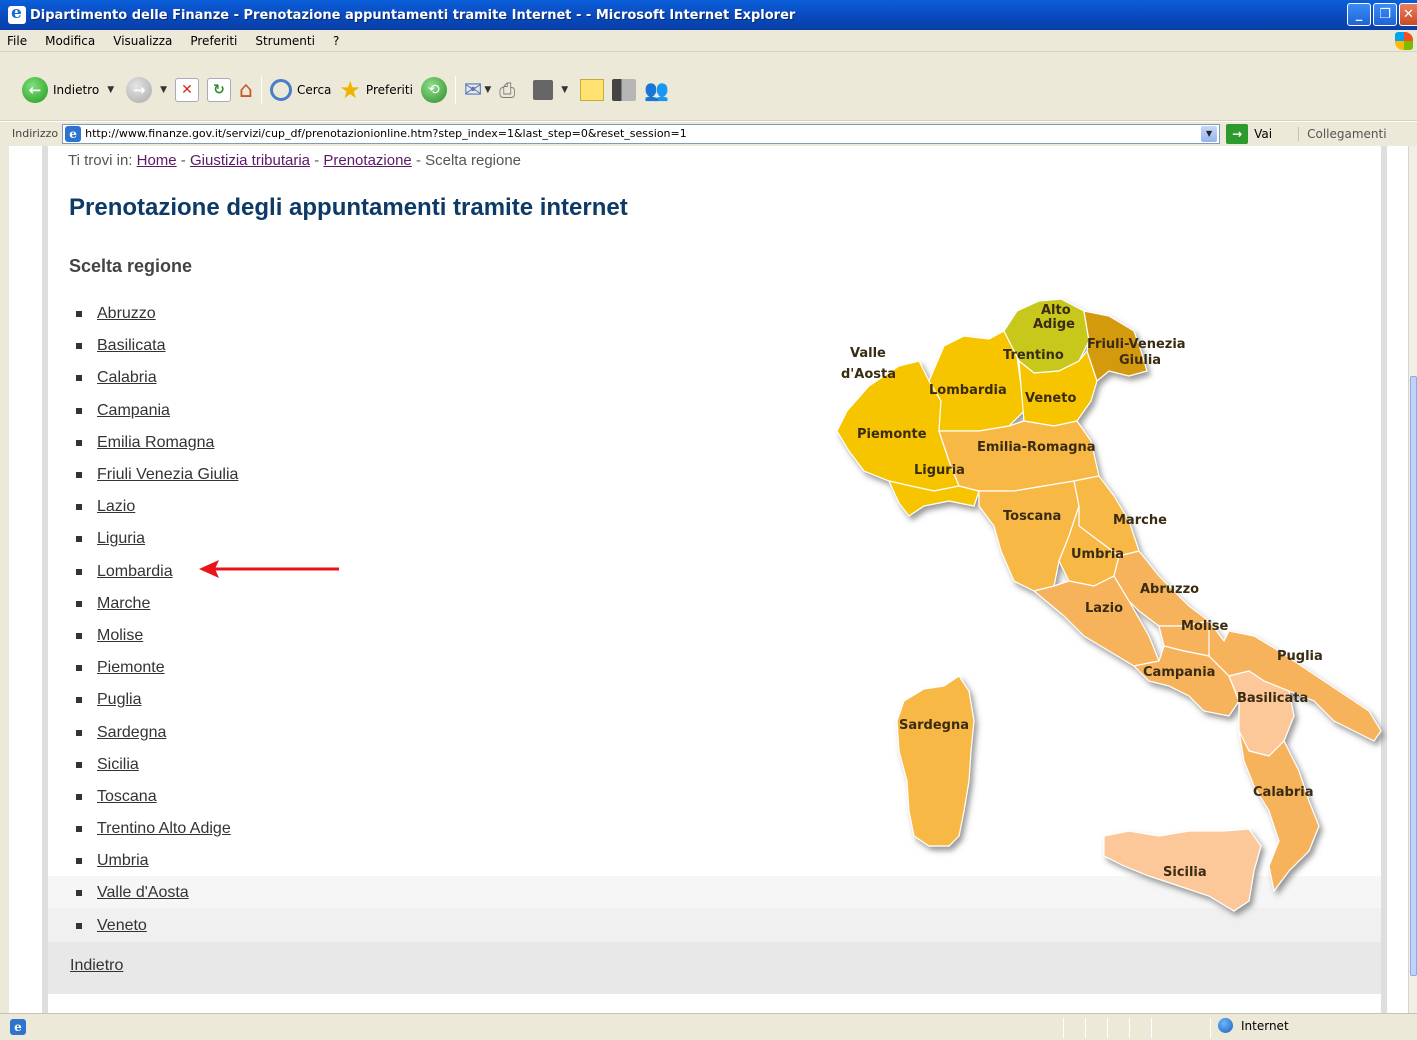 The height and width of the screenshot is (1040, 1417). Describe the element at coordinates (126, 314) in the screenshot. I see `region-link-abruzzo: Abruzzo` at that location.